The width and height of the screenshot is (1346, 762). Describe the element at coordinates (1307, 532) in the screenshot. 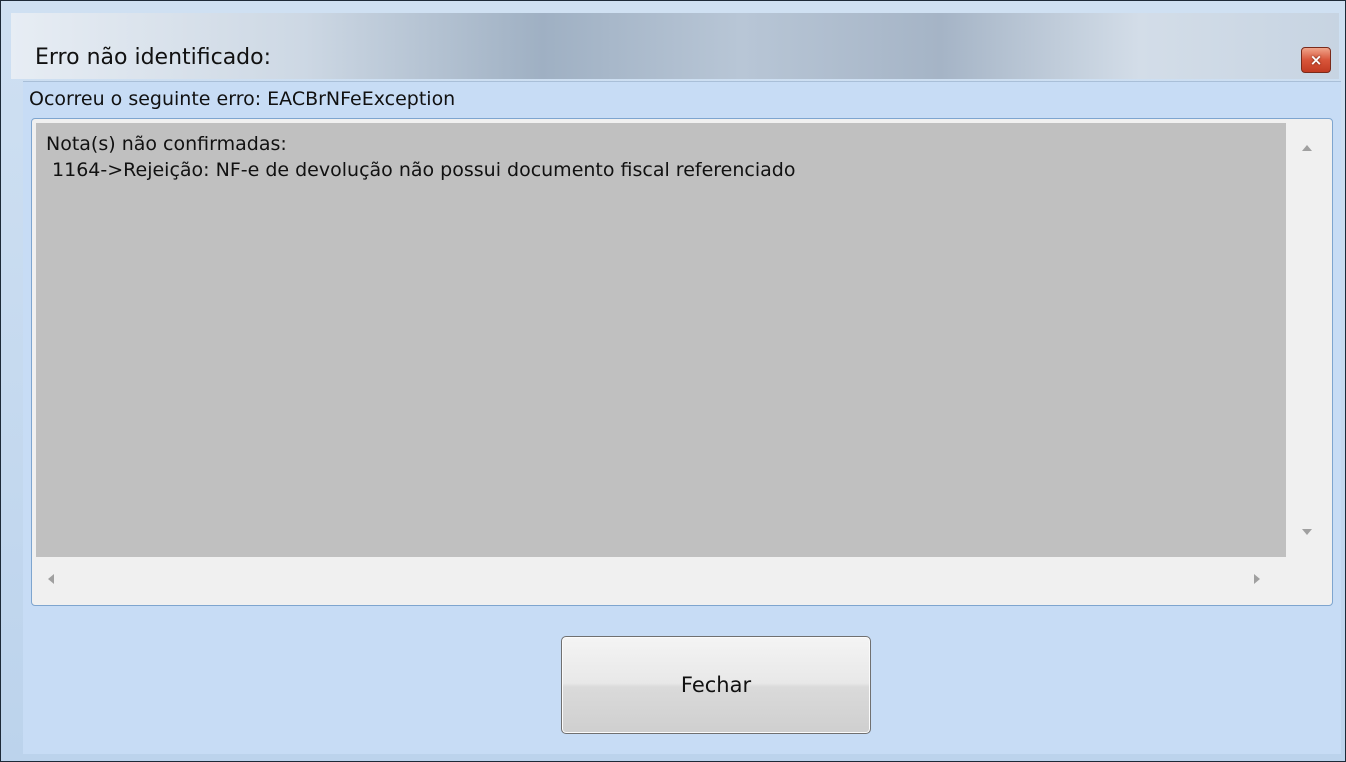

I see `scroll-down-arrow-icon` at that location.